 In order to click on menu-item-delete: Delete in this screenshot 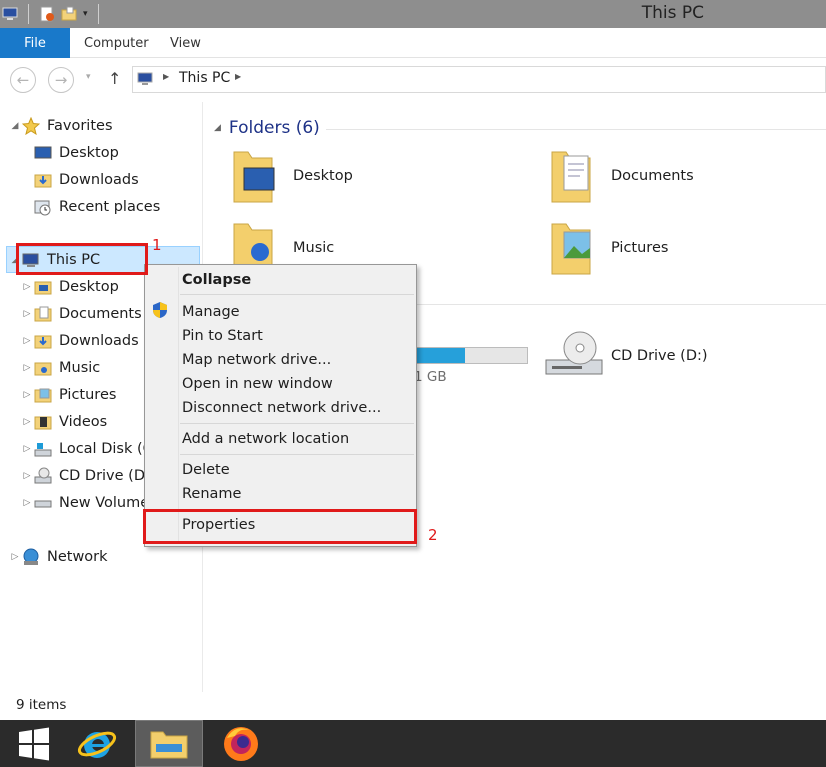, I will do `click(206, 469)`.